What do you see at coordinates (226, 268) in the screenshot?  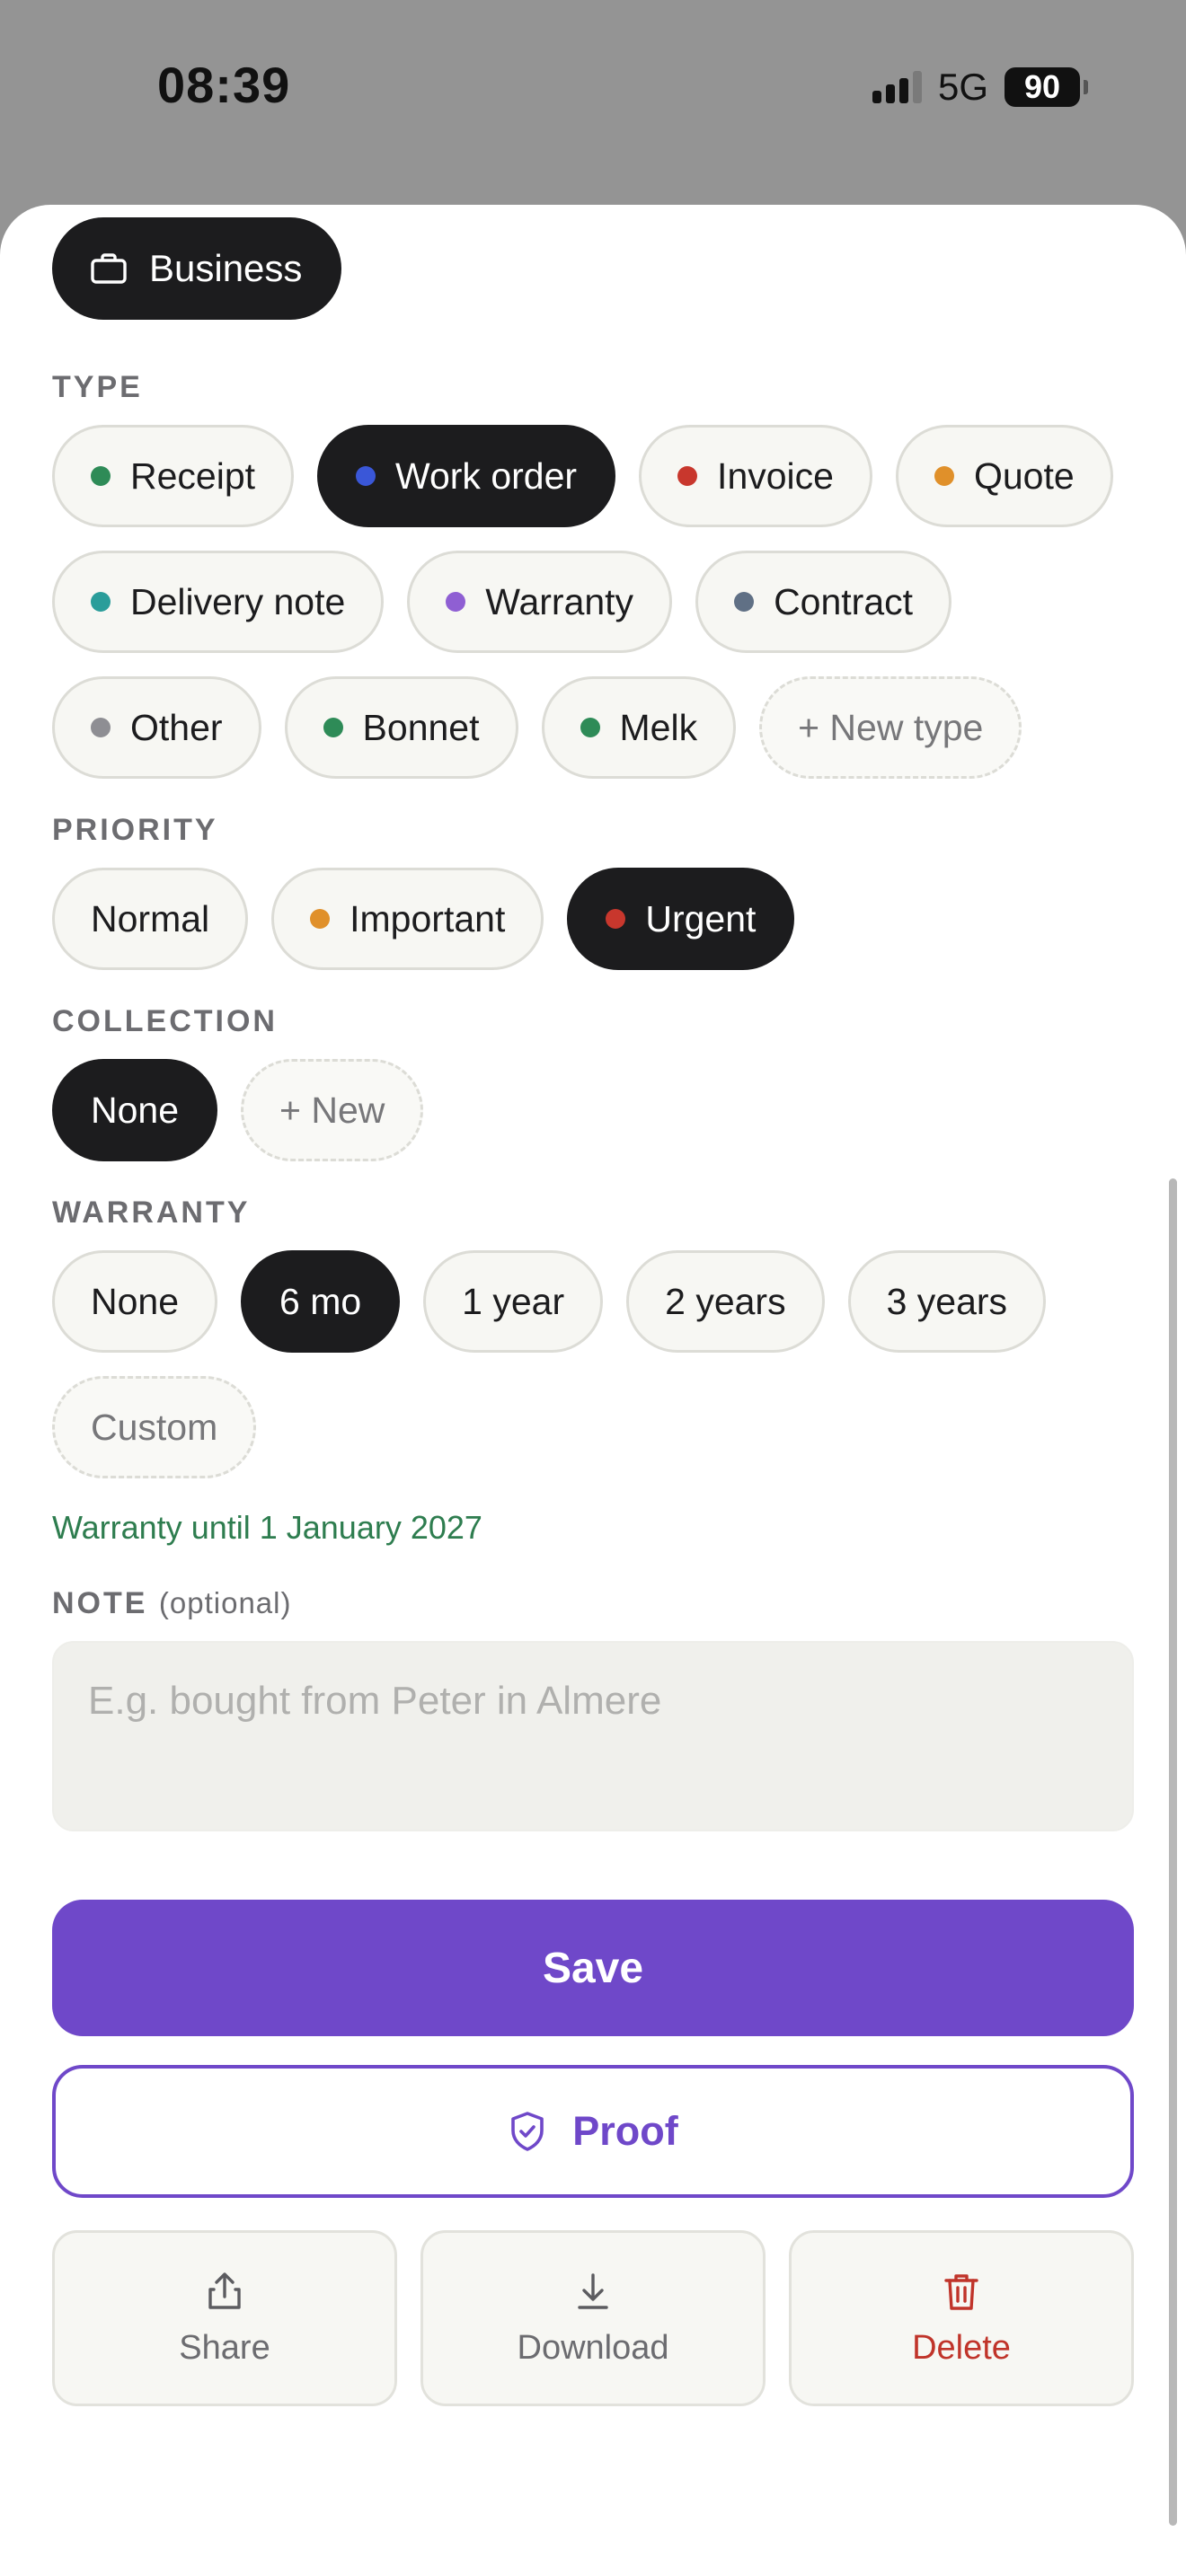 I see `category-label: Business` at bounding box center [226, 268].